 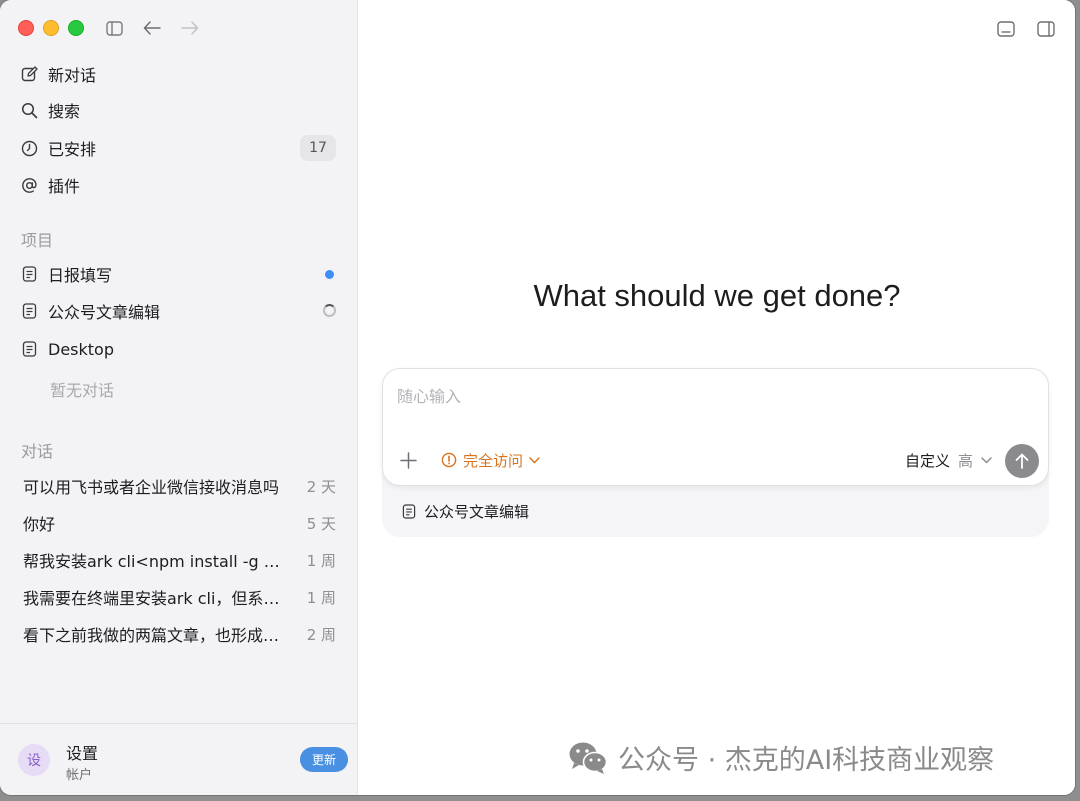 I want to click on conversation-item: 看下之前我做的两篇文章，也形成一个模板 2 周, so click(x=179, y=634).